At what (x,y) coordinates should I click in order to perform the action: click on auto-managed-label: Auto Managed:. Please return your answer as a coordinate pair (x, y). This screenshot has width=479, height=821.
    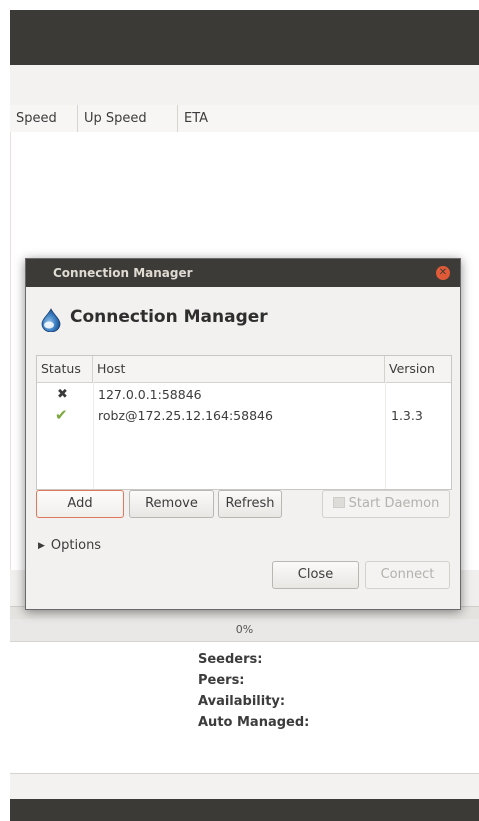
    Looking at the image, I should click on (254, 722).